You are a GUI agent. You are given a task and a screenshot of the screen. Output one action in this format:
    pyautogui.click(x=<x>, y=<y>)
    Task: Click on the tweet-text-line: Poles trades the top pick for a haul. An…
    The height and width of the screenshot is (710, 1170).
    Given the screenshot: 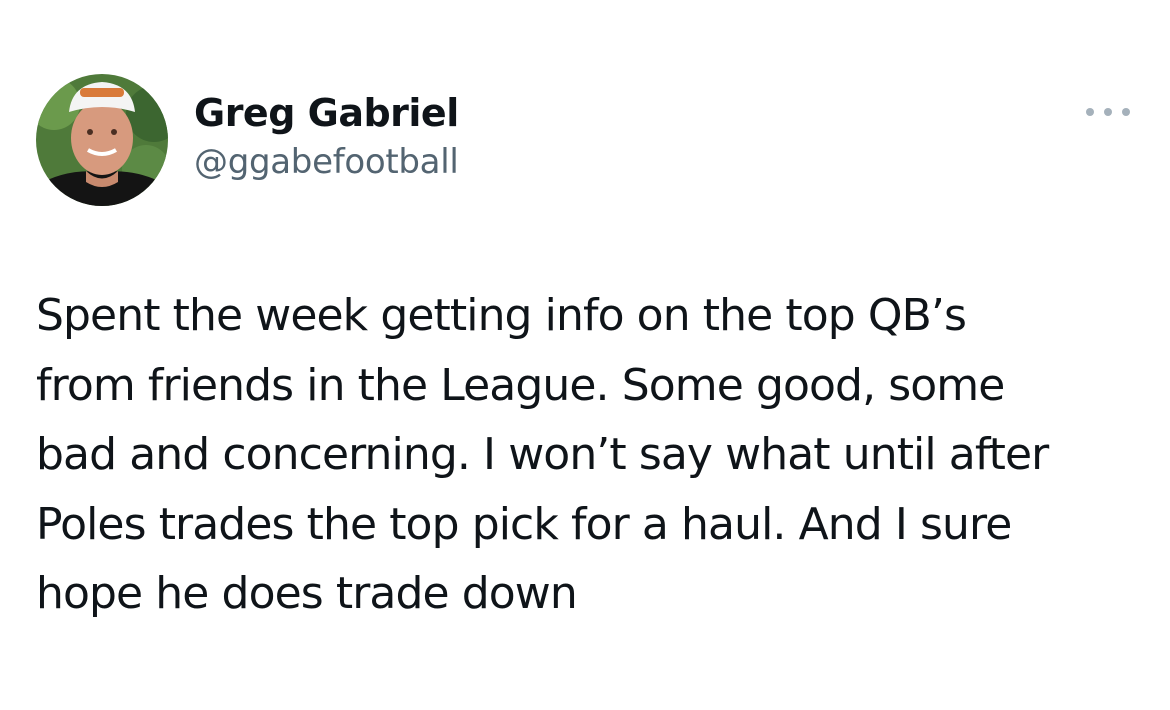 What is the action you would take?
    pyautogui.click(x=524, y=524)
    